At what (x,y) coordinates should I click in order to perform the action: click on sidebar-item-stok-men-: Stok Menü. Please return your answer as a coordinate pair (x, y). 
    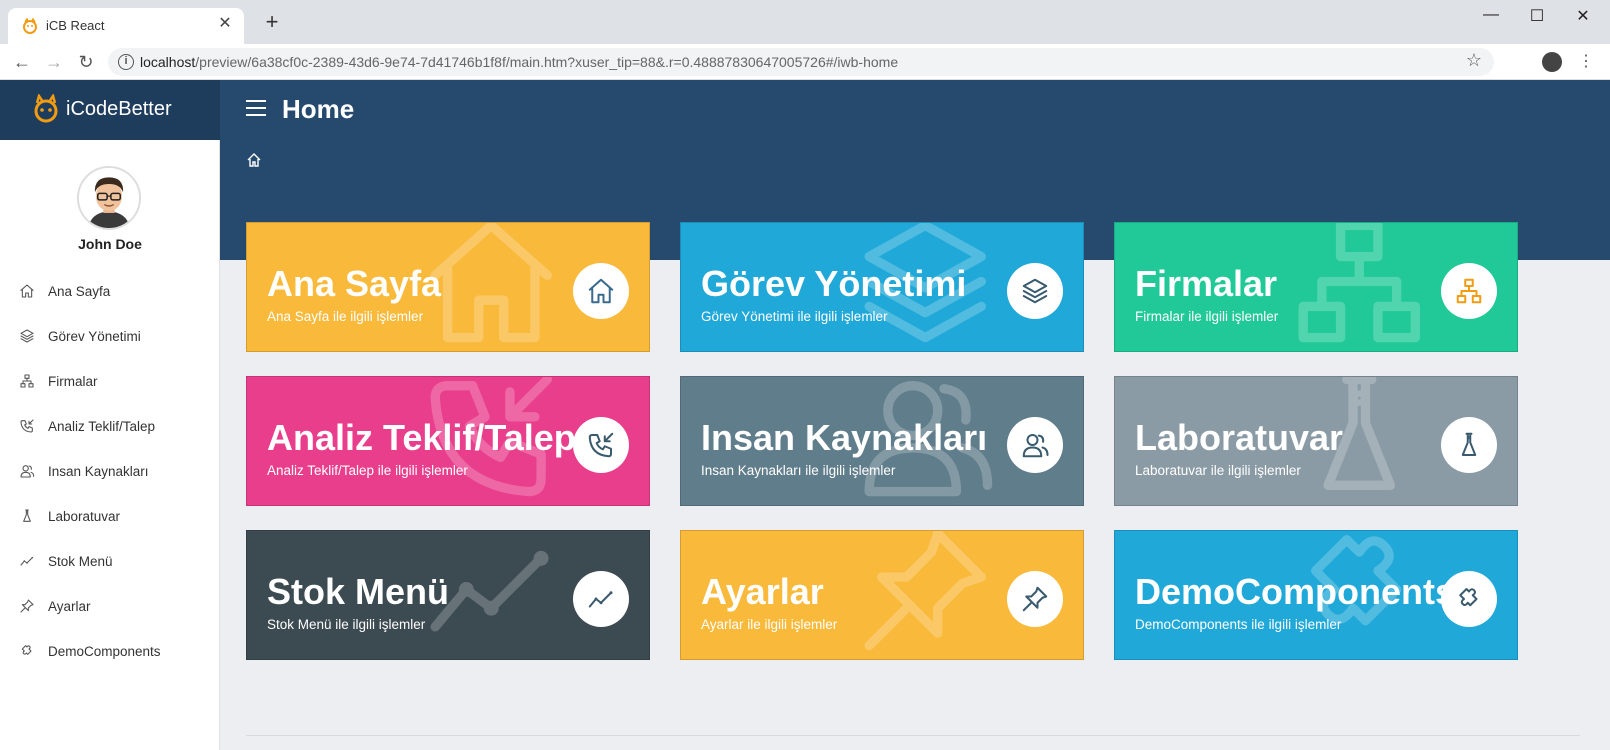
    Looking at the image, I should click on (110, 562).